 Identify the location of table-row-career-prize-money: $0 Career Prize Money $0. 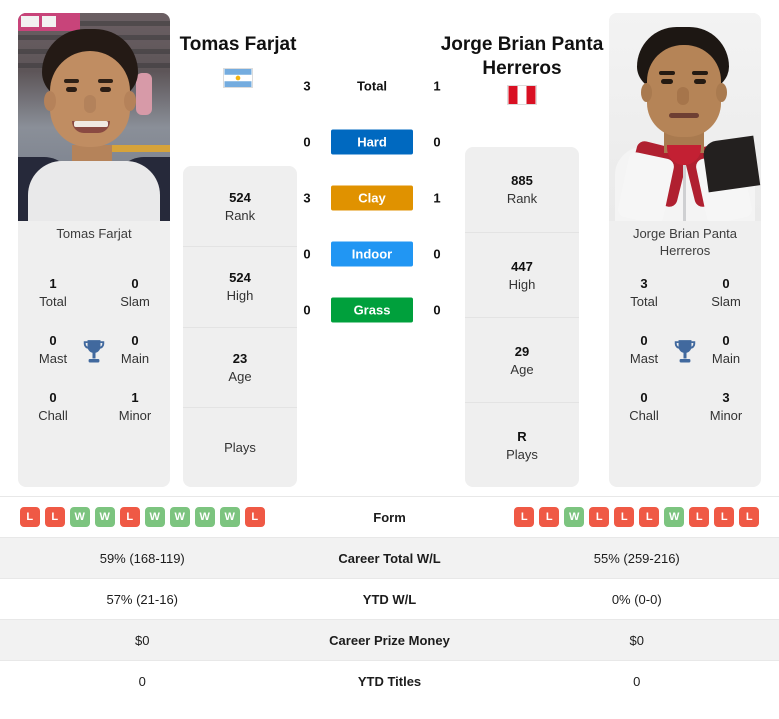
(389, 639).